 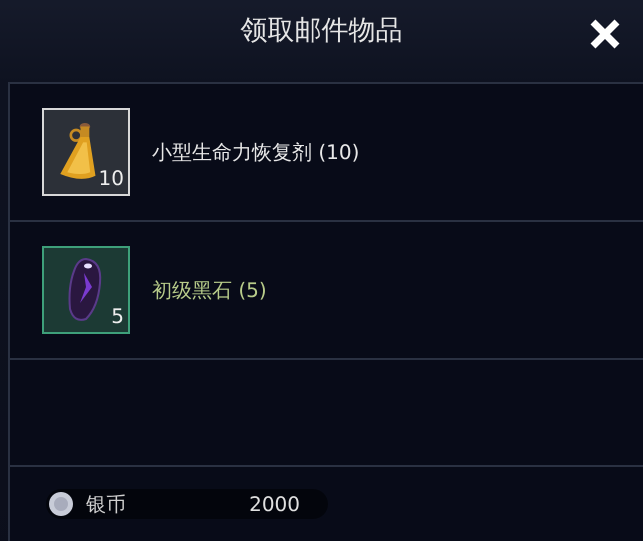 I want to click on item-slot: 10, so click(x=86, y=152).